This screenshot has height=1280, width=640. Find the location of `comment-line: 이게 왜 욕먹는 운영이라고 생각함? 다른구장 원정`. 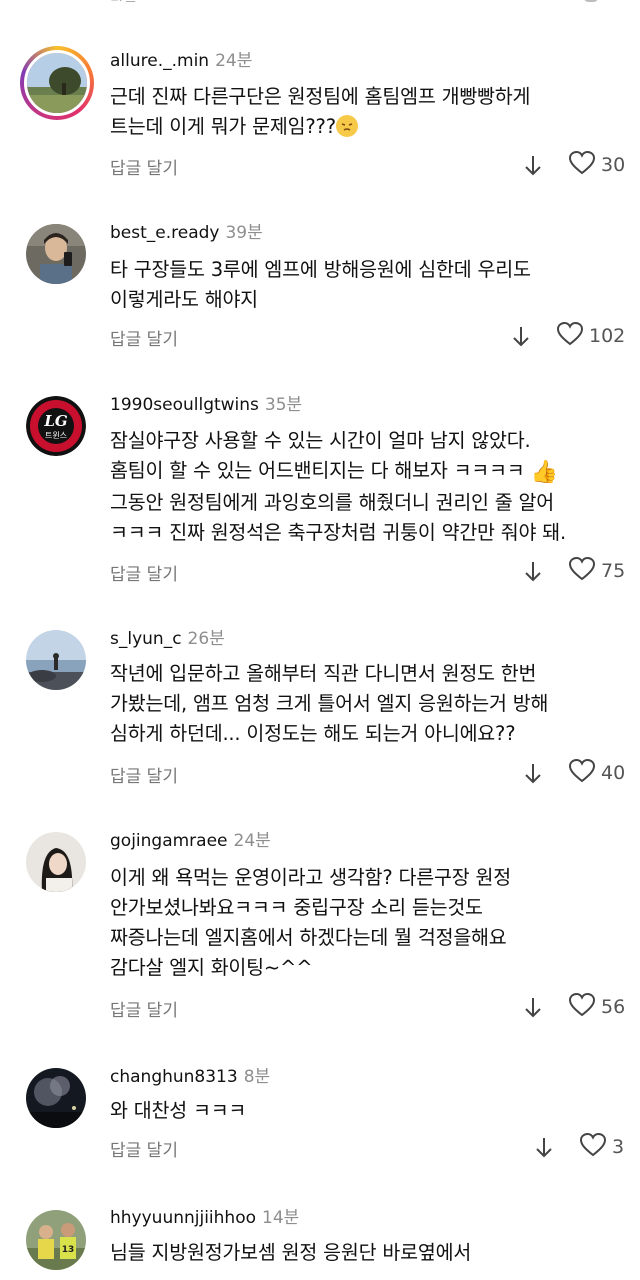

comment-line: 이게 왜 욕먹는 운영이라고 생각함? 다른구장 원정 is located at coordinates (310, 877).